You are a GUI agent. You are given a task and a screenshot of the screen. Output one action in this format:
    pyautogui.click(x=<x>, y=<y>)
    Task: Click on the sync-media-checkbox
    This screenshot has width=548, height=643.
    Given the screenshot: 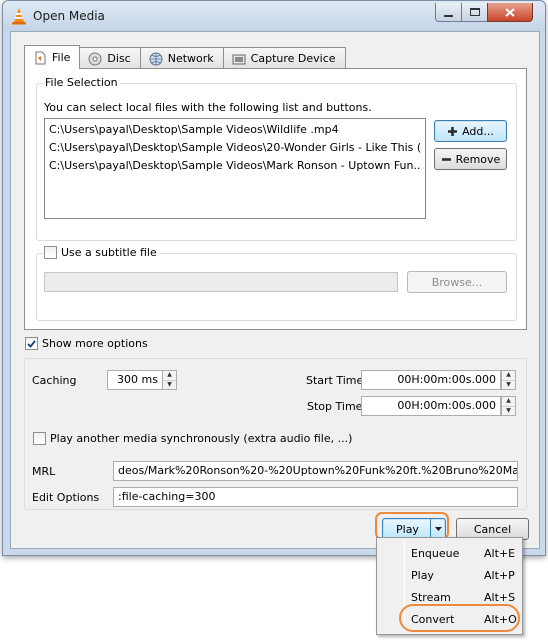 What is the action you would take?
    pyautogui.click(x=39, y=438)
    